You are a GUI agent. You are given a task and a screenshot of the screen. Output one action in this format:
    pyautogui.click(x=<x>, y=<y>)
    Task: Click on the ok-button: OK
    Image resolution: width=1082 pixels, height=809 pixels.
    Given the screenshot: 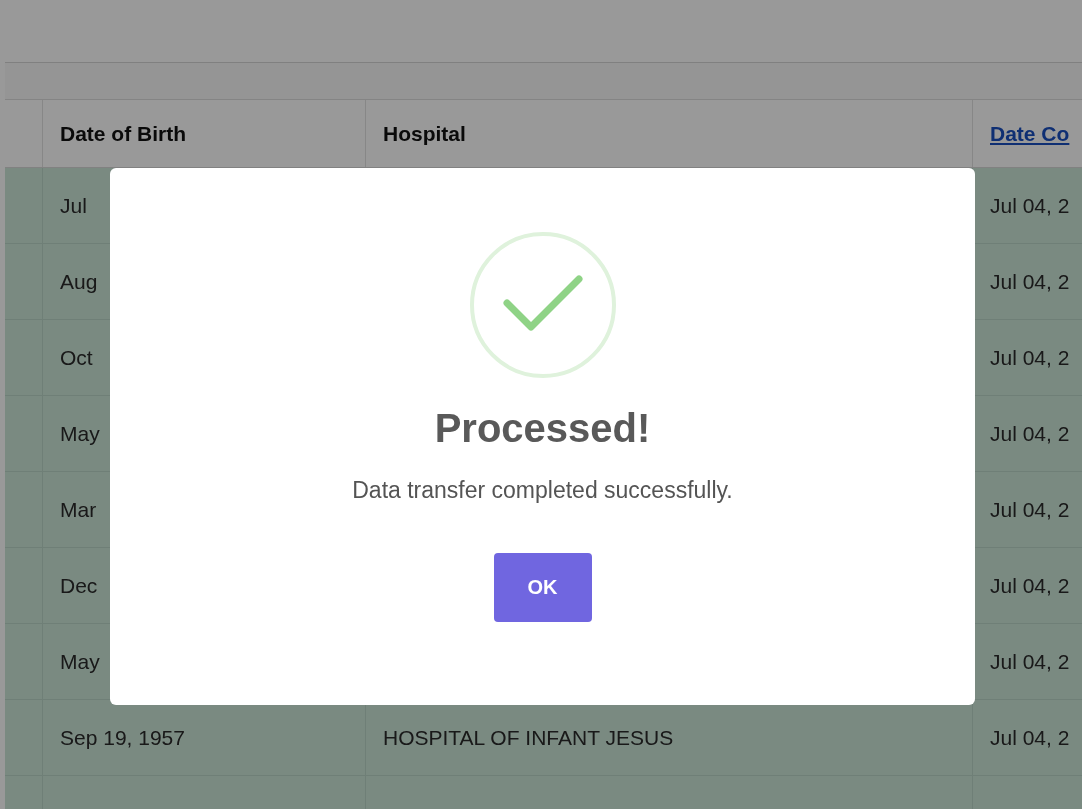 What is the action you would take?
    pyautogui.click(x=542, y=587)
    